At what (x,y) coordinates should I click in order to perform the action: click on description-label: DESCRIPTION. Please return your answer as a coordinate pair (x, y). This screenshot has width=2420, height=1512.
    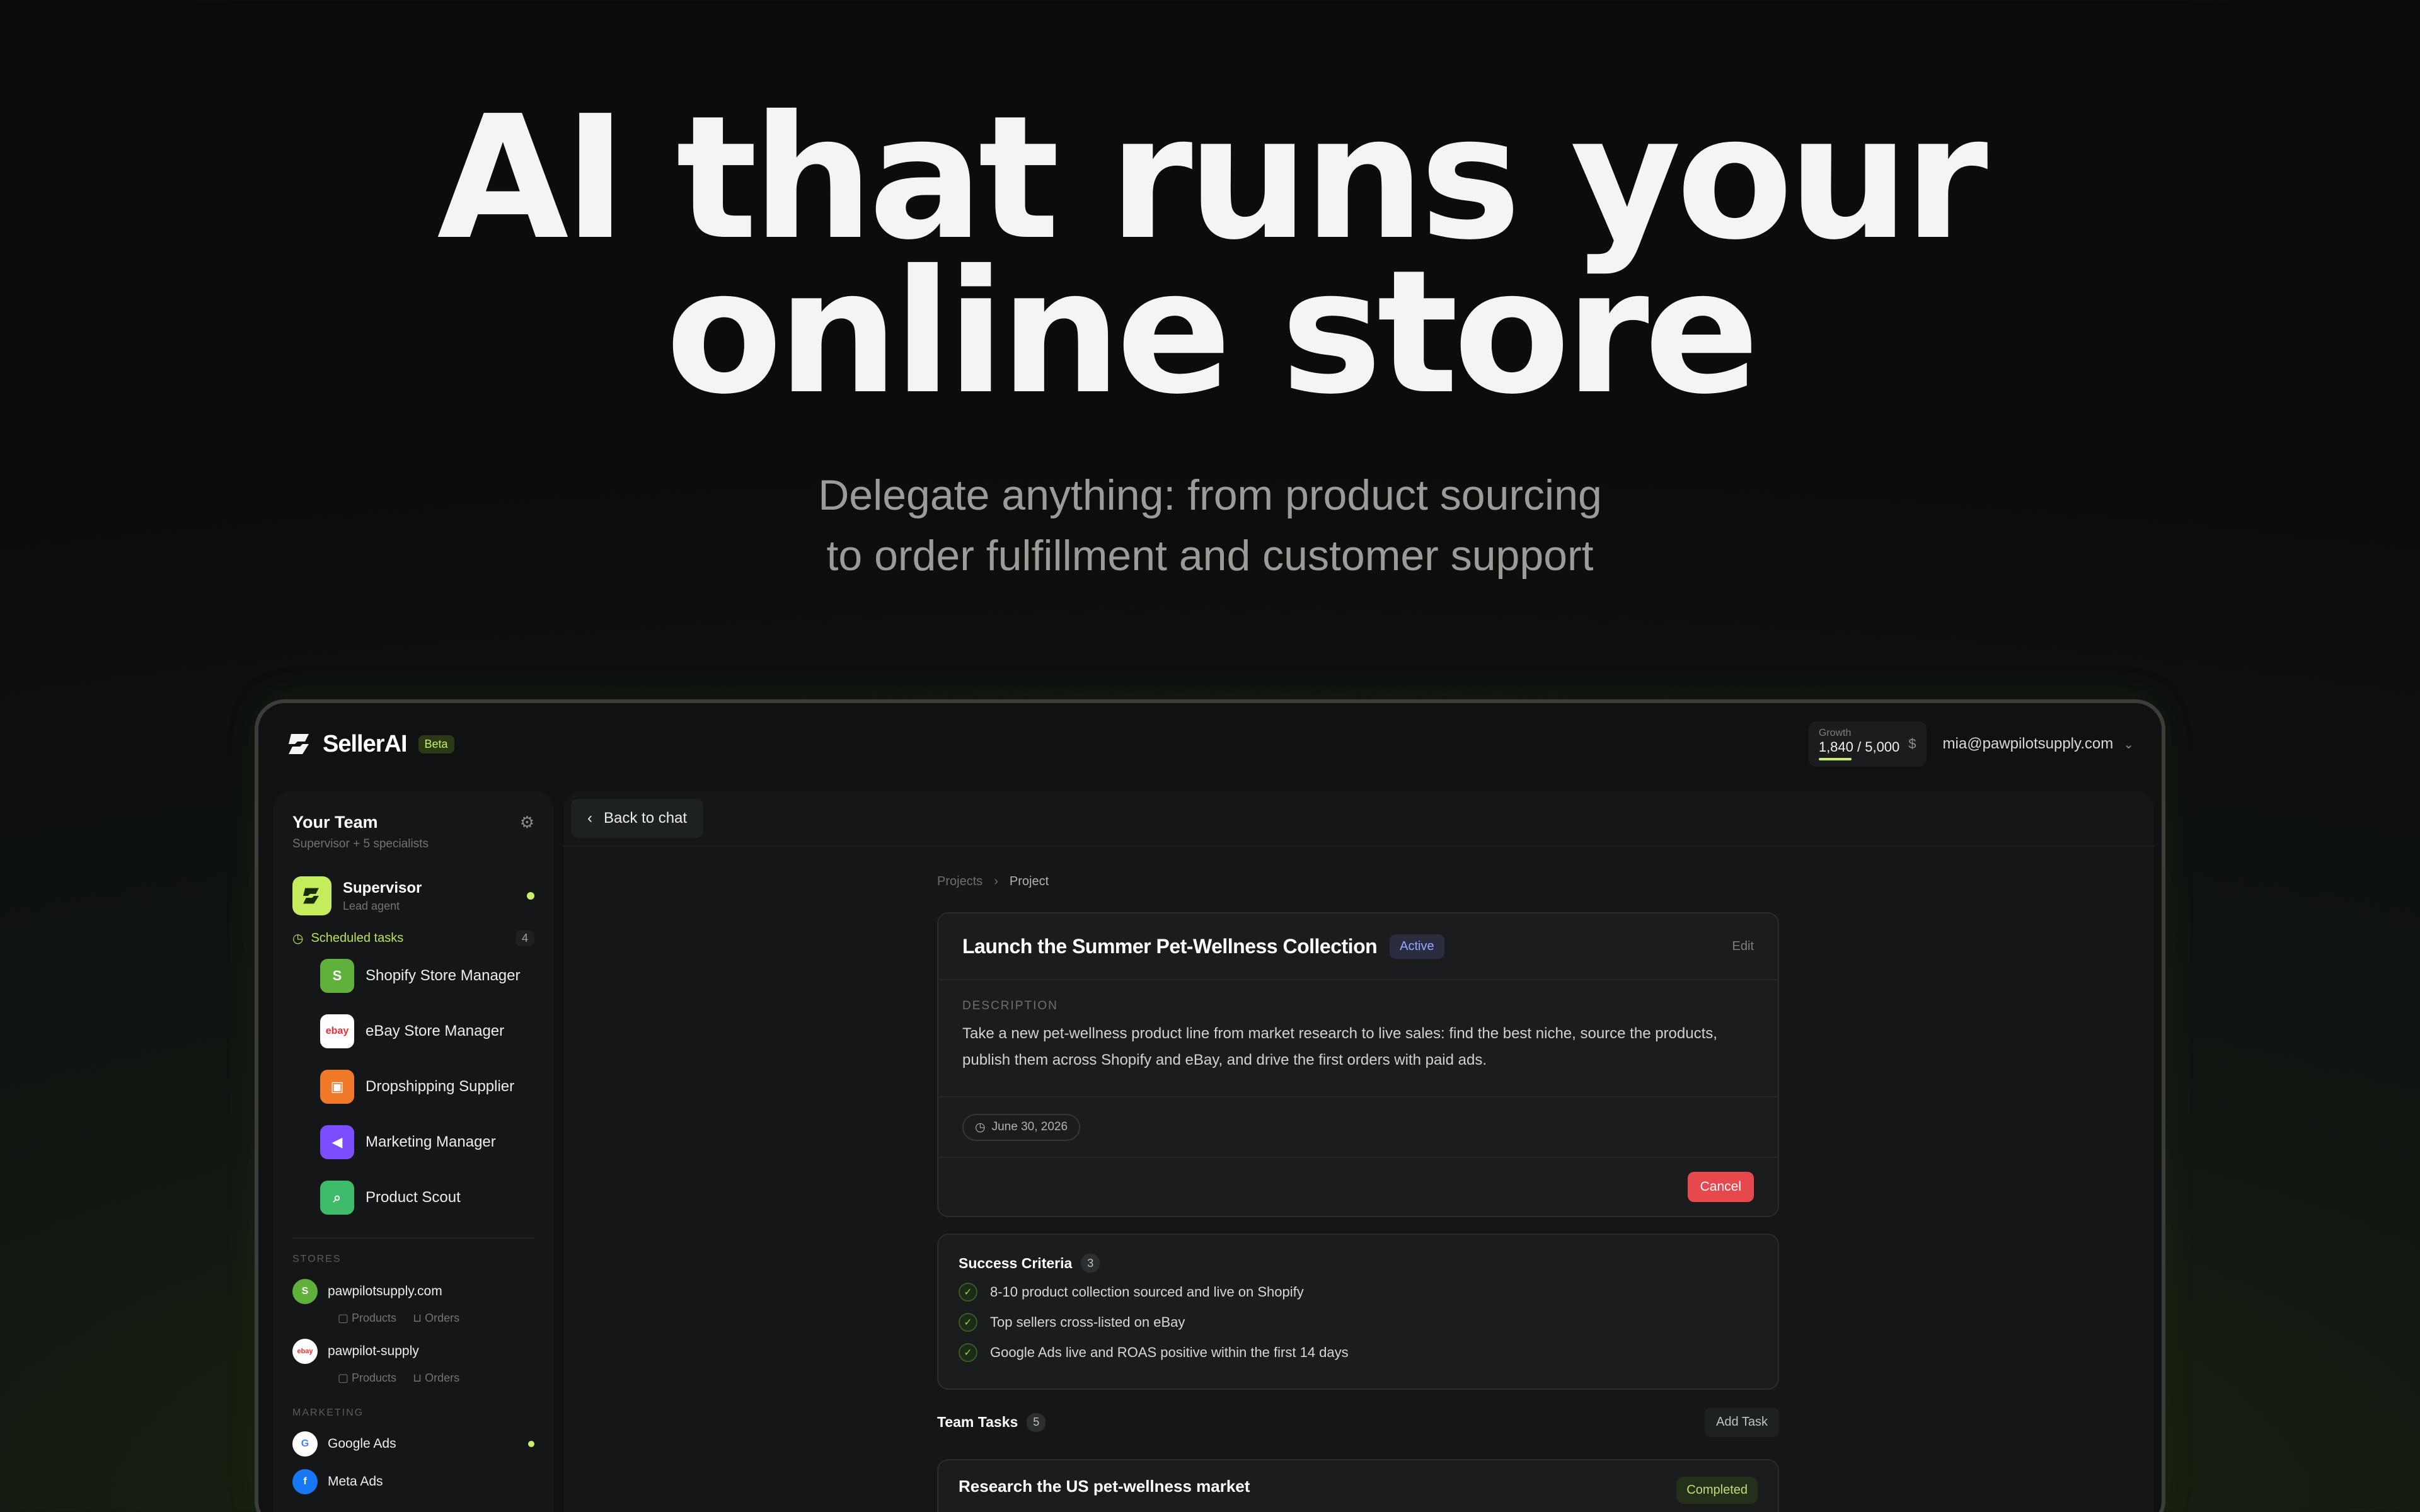
    Looking at the image, I should click on (1010, 1005).